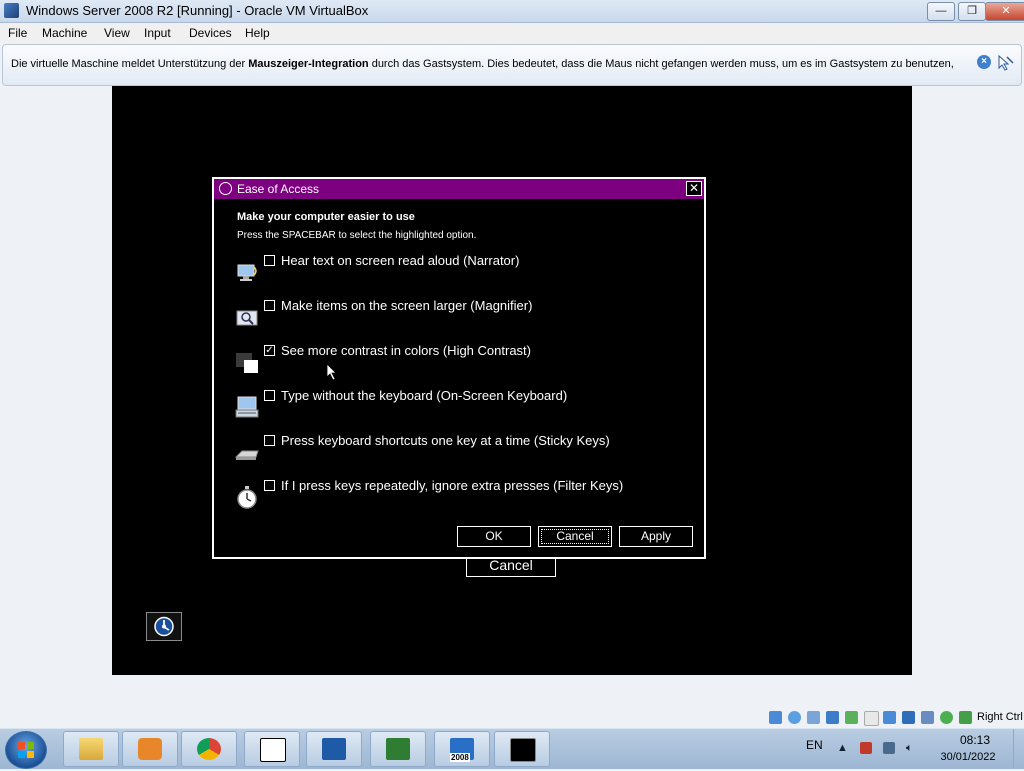 The width and height of the screenshot is (1024, 771). Describe the element at coordinates (247, 407) in the screenshot. I see `on-screen-keyboard-icon` at that location.